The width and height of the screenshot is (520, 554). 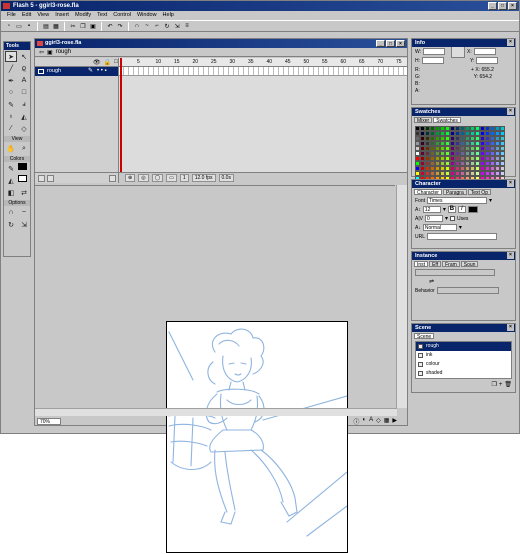 I want to click on menu-edit: Edit, so click(x=26, y=15).